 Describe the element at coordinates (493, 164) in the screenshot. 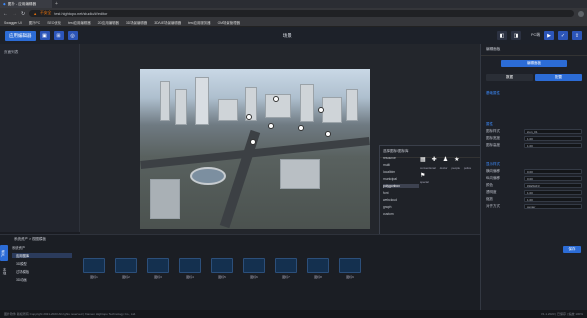

I see `section-header: 显示样式` at that location.